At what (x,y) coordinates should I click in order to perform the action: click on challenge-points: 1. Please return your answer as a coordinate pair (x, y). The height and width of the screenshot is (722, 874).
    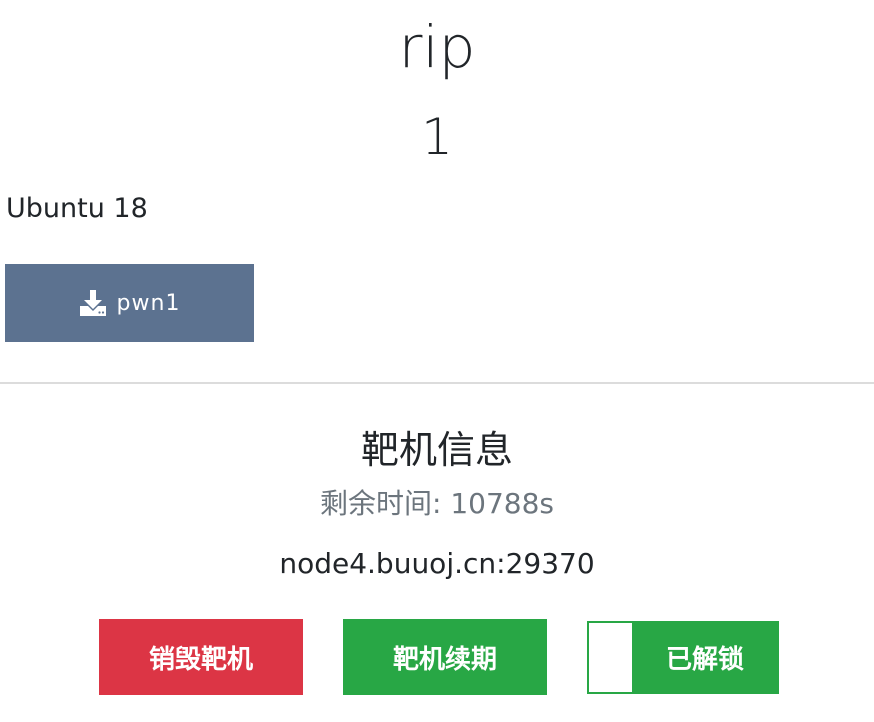
    Looking at the image, I should click on (437, 137).